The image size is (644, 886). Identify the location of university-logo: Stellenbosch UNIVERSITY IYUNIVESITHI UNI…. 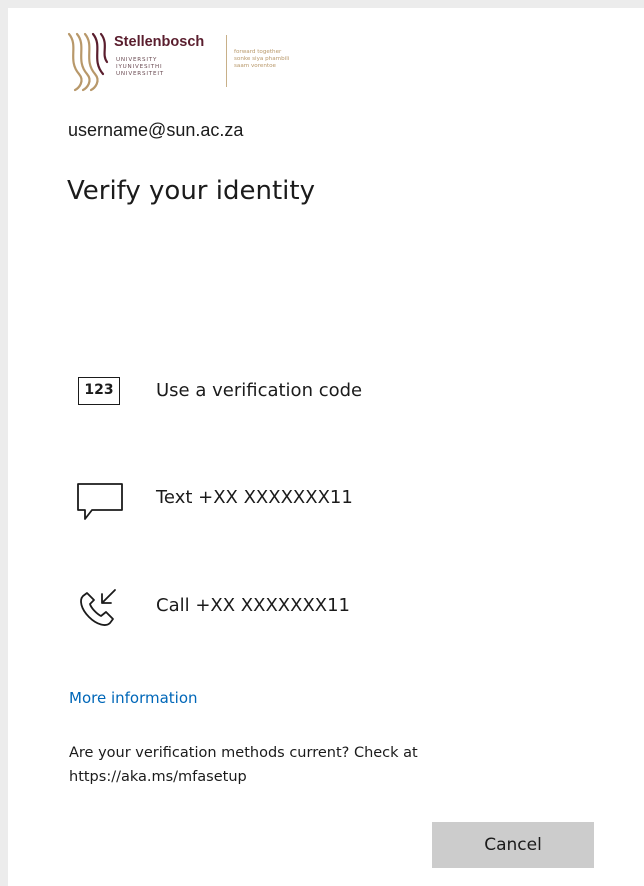
(200, 65).